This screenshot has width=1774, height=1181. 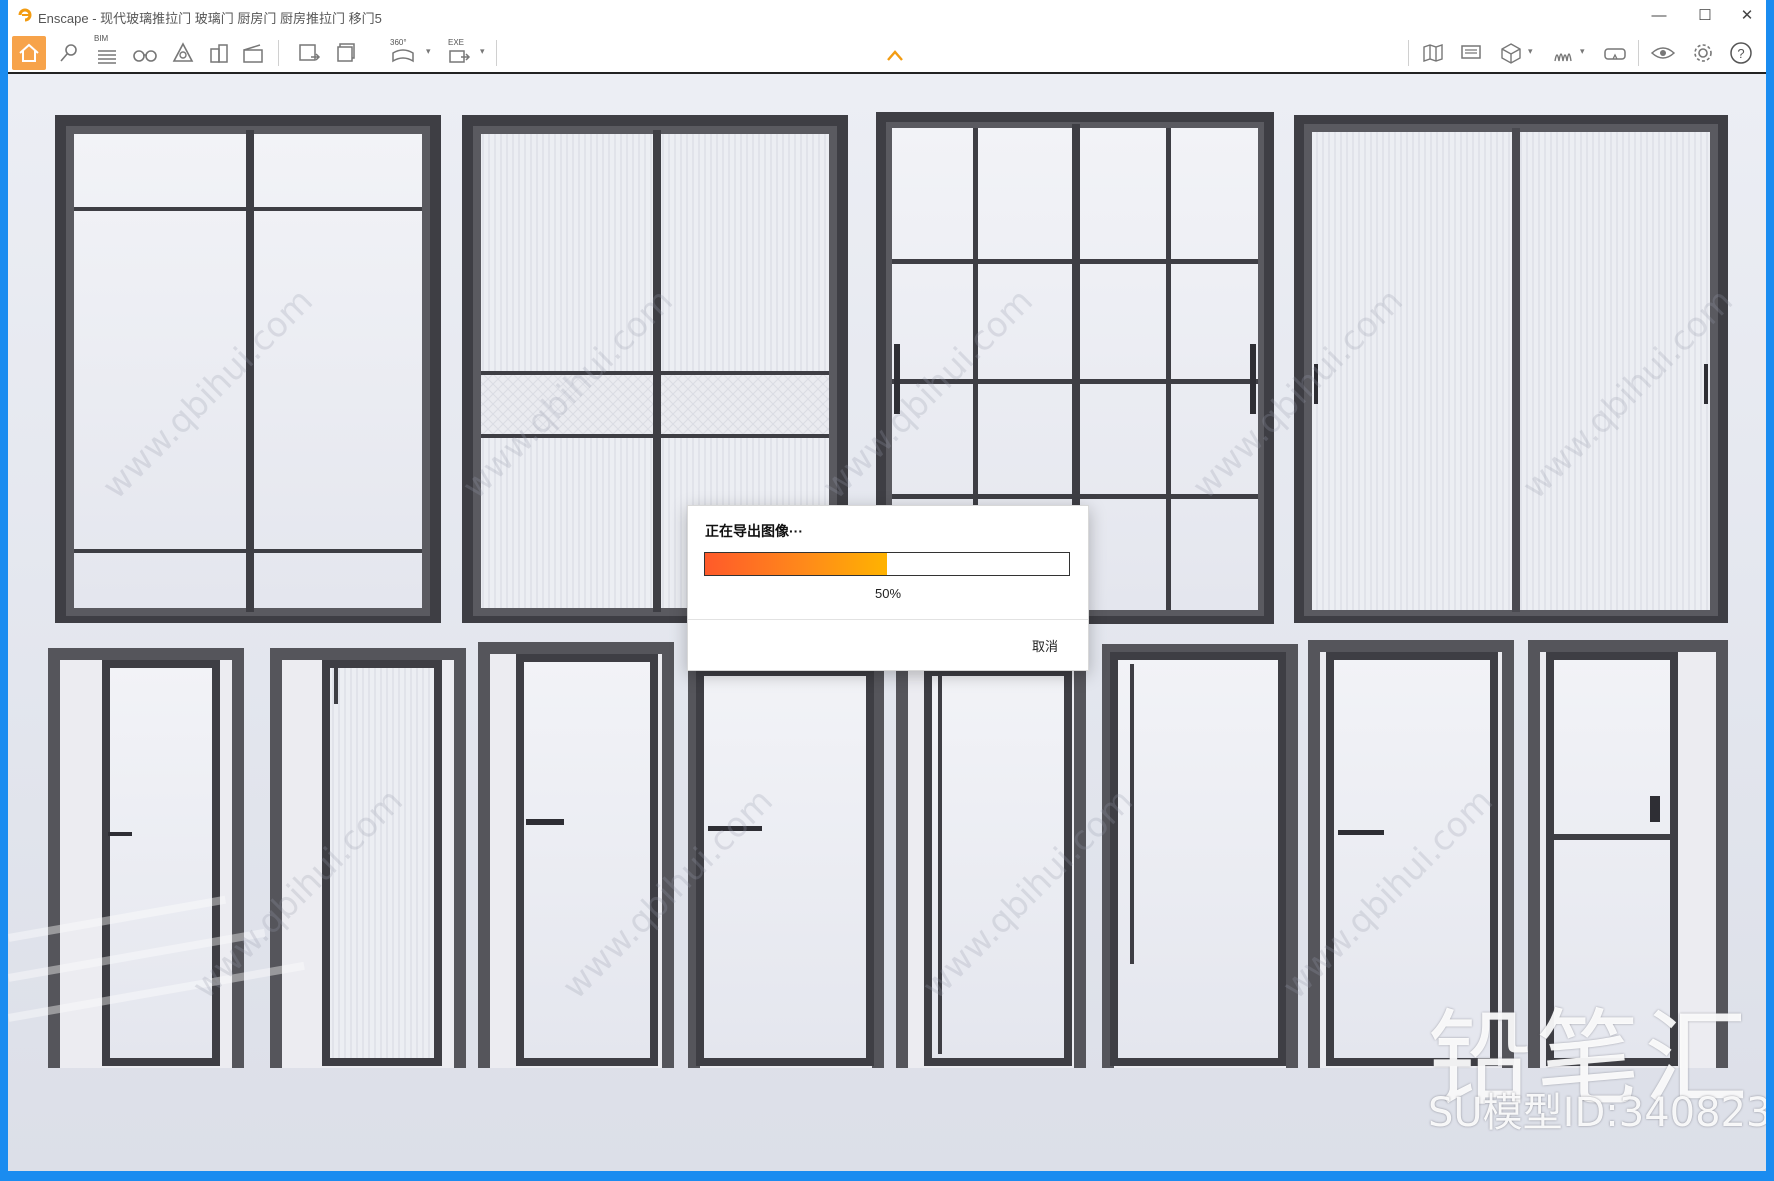 I want to click on map-button, so click(x=1433, y=53).